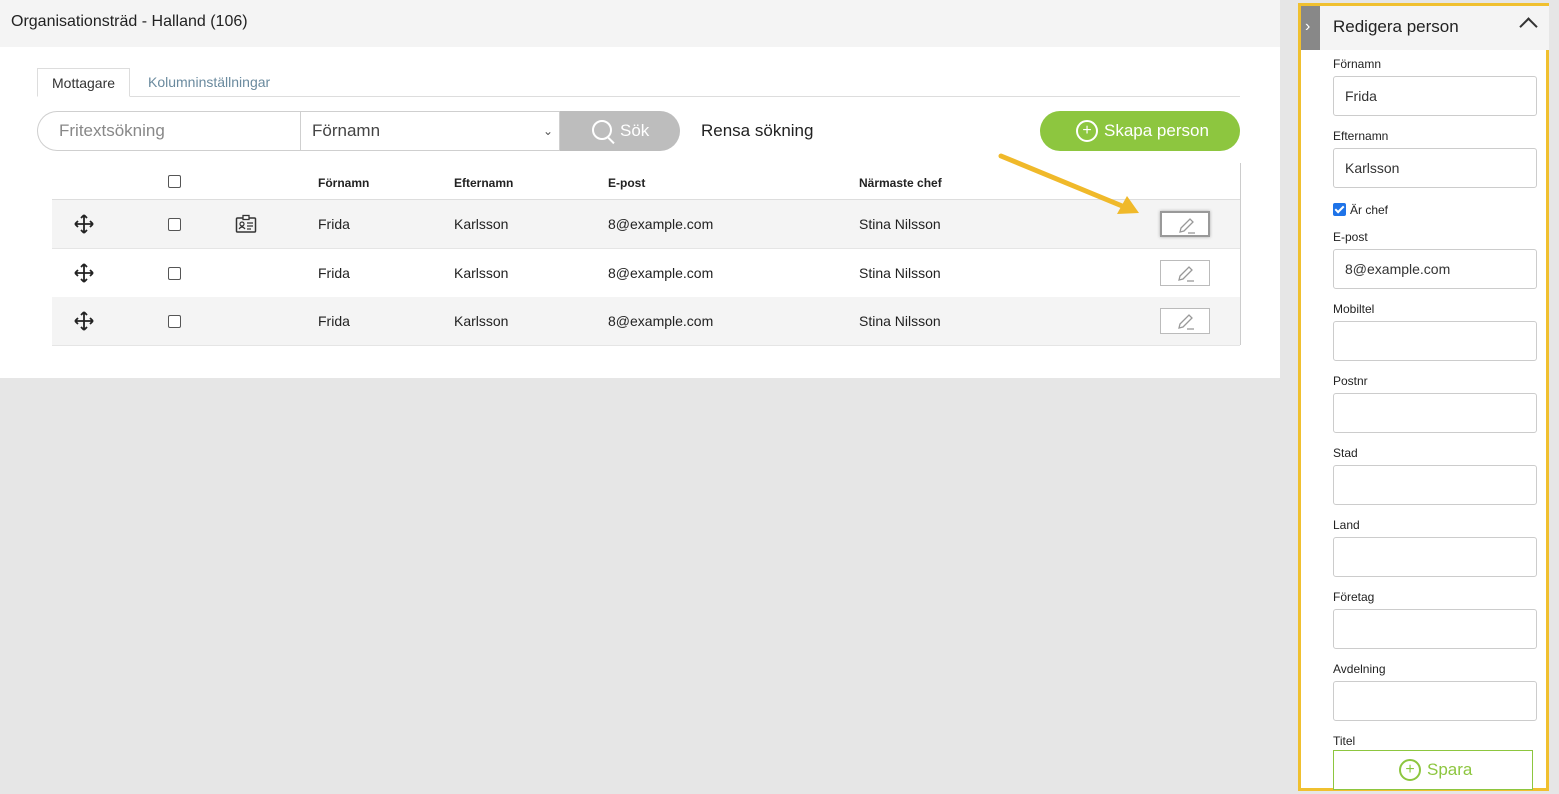 This screenshot has height=794, width=1559. What do you see at coordinates (1350, 237) in the screenshot?
I see `epost-label: E-post` at bounding box center [1350, 237].